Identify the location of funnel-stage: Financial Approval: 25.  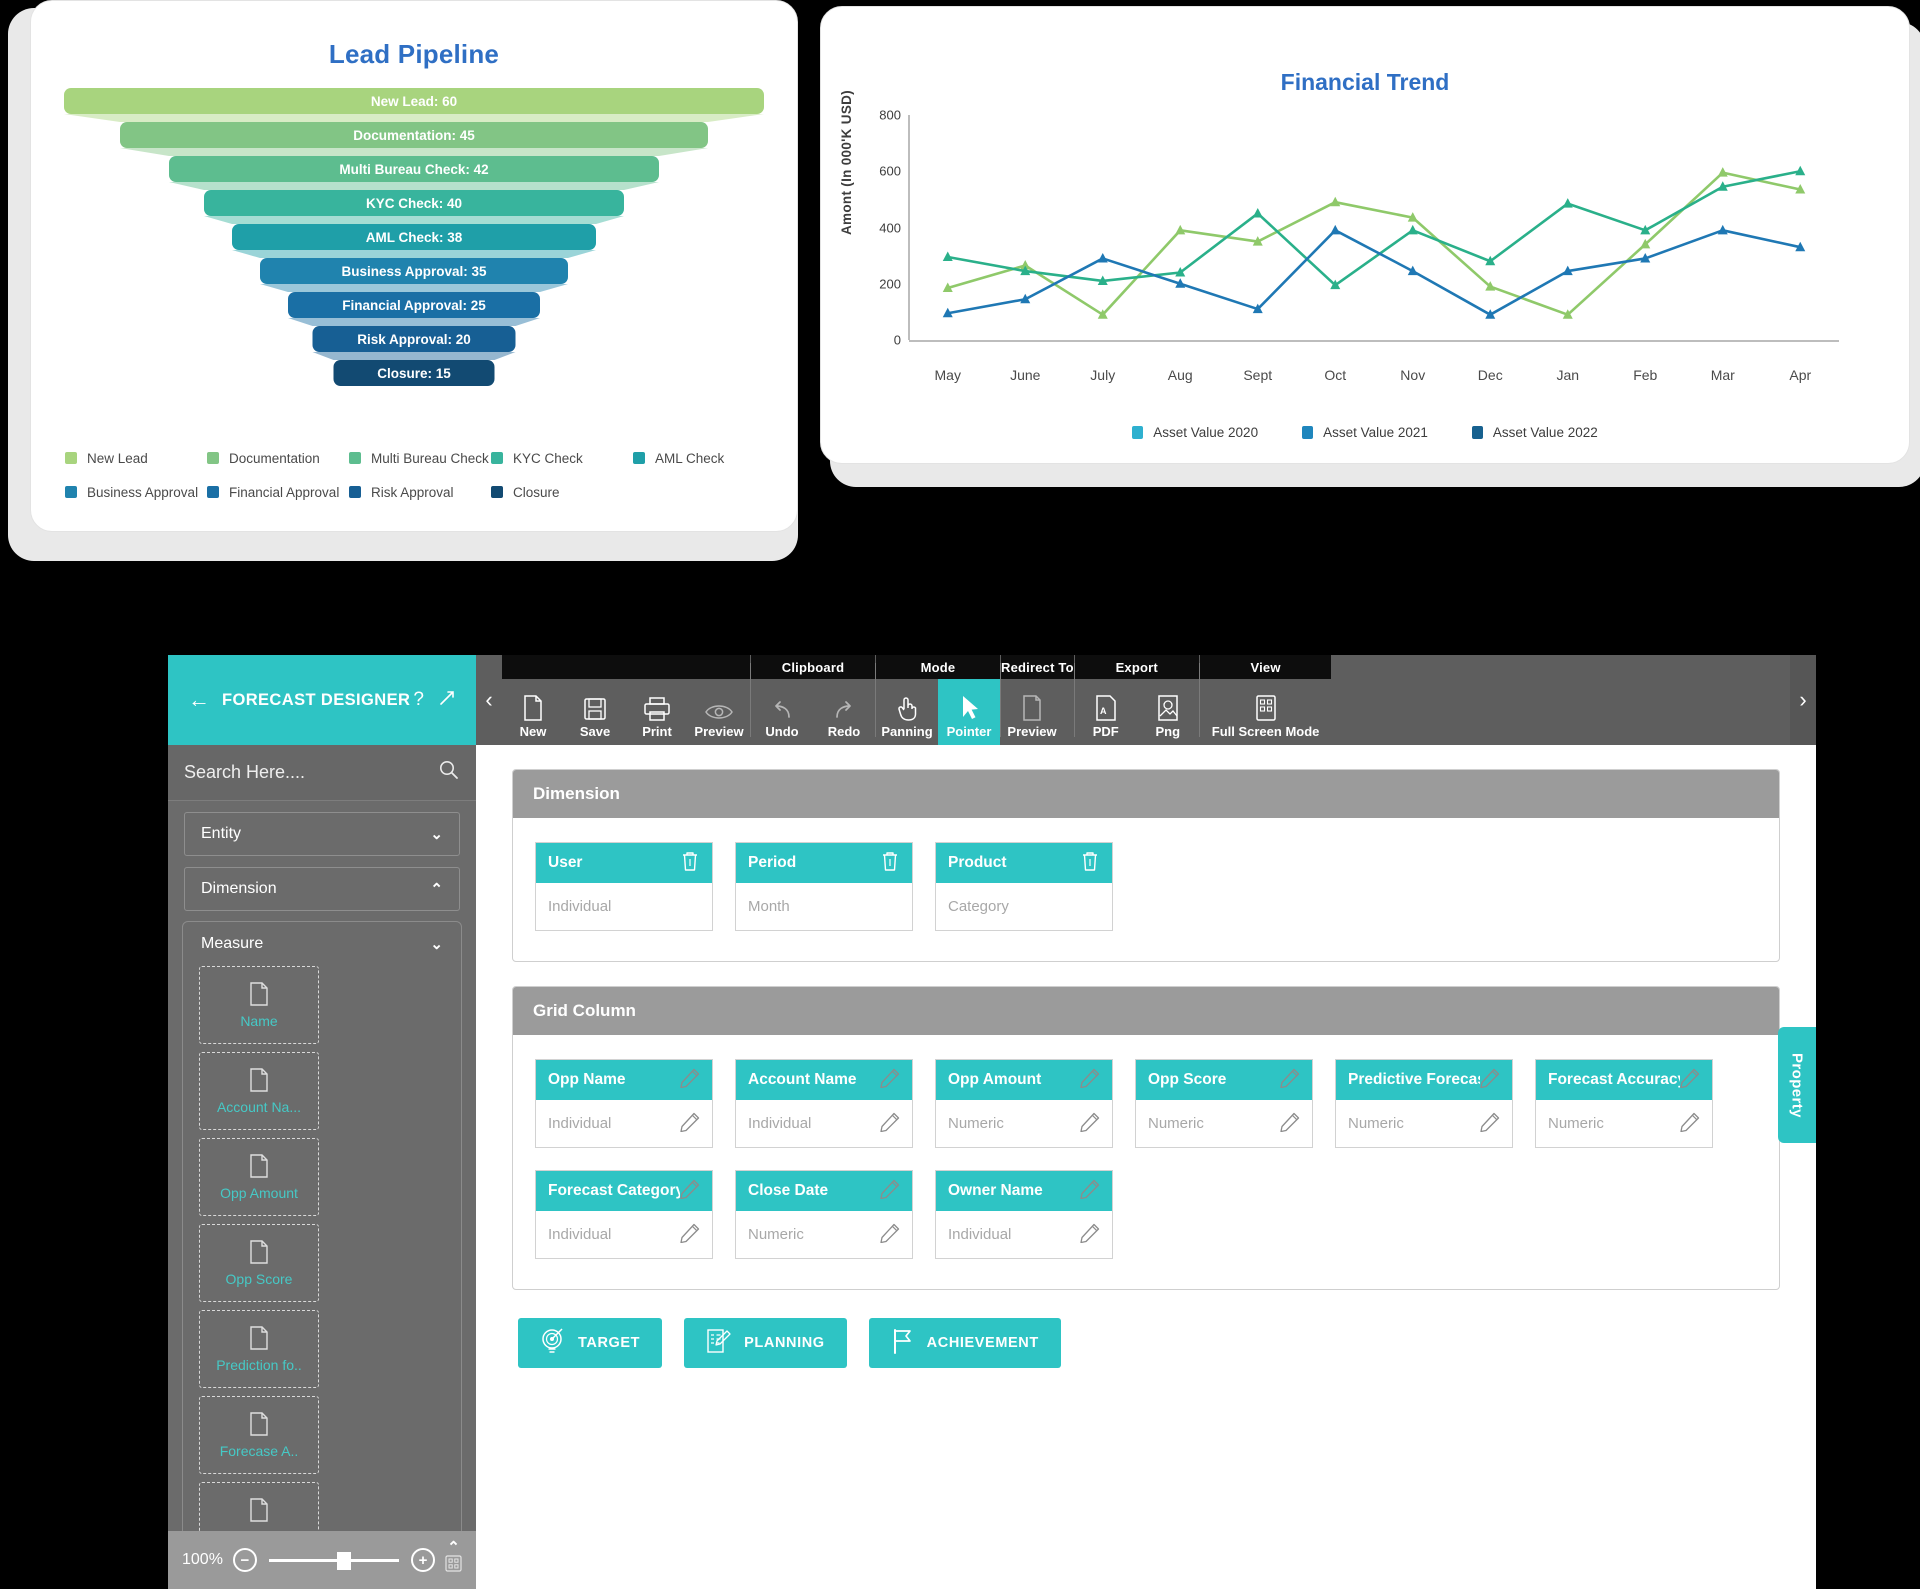
(414, 309).